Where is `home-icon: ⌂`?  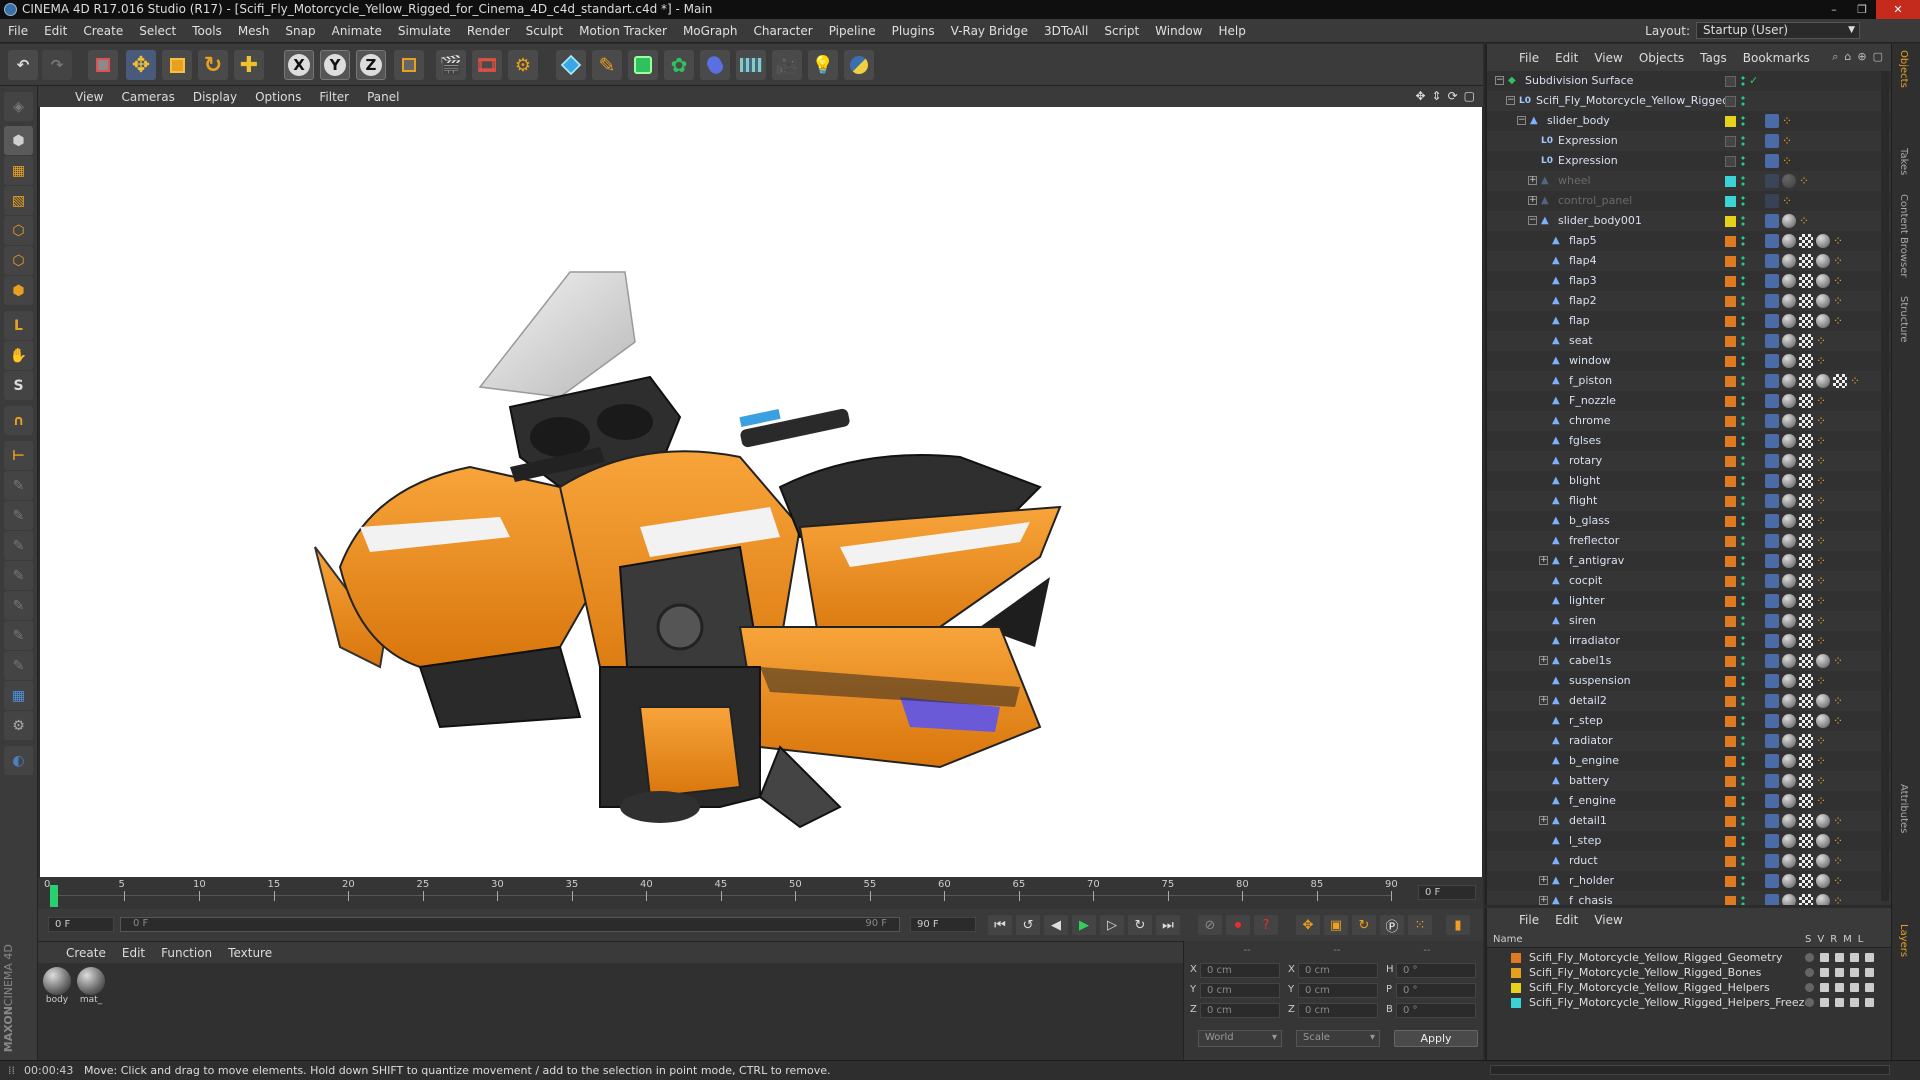
home-icon: ⌂ is located at coordinates (1847, 57).